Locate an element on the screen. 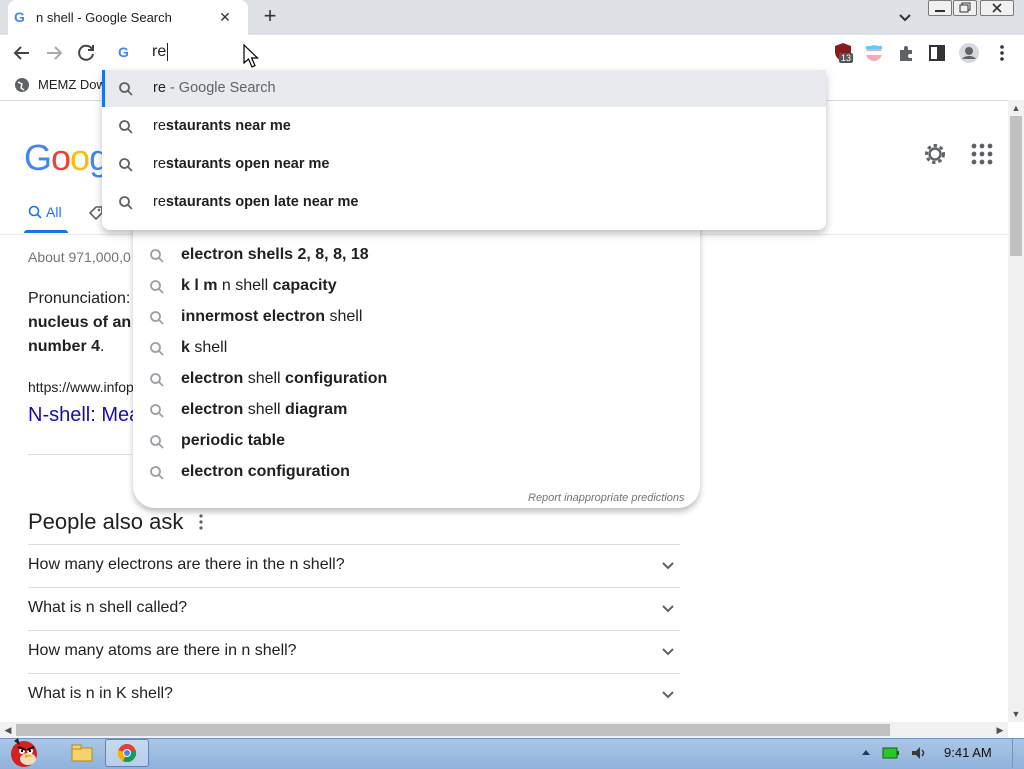 This screenshot has width=1024, height=769. taskbar-clock: 9:41 AM is located at coordinates (968, 752).